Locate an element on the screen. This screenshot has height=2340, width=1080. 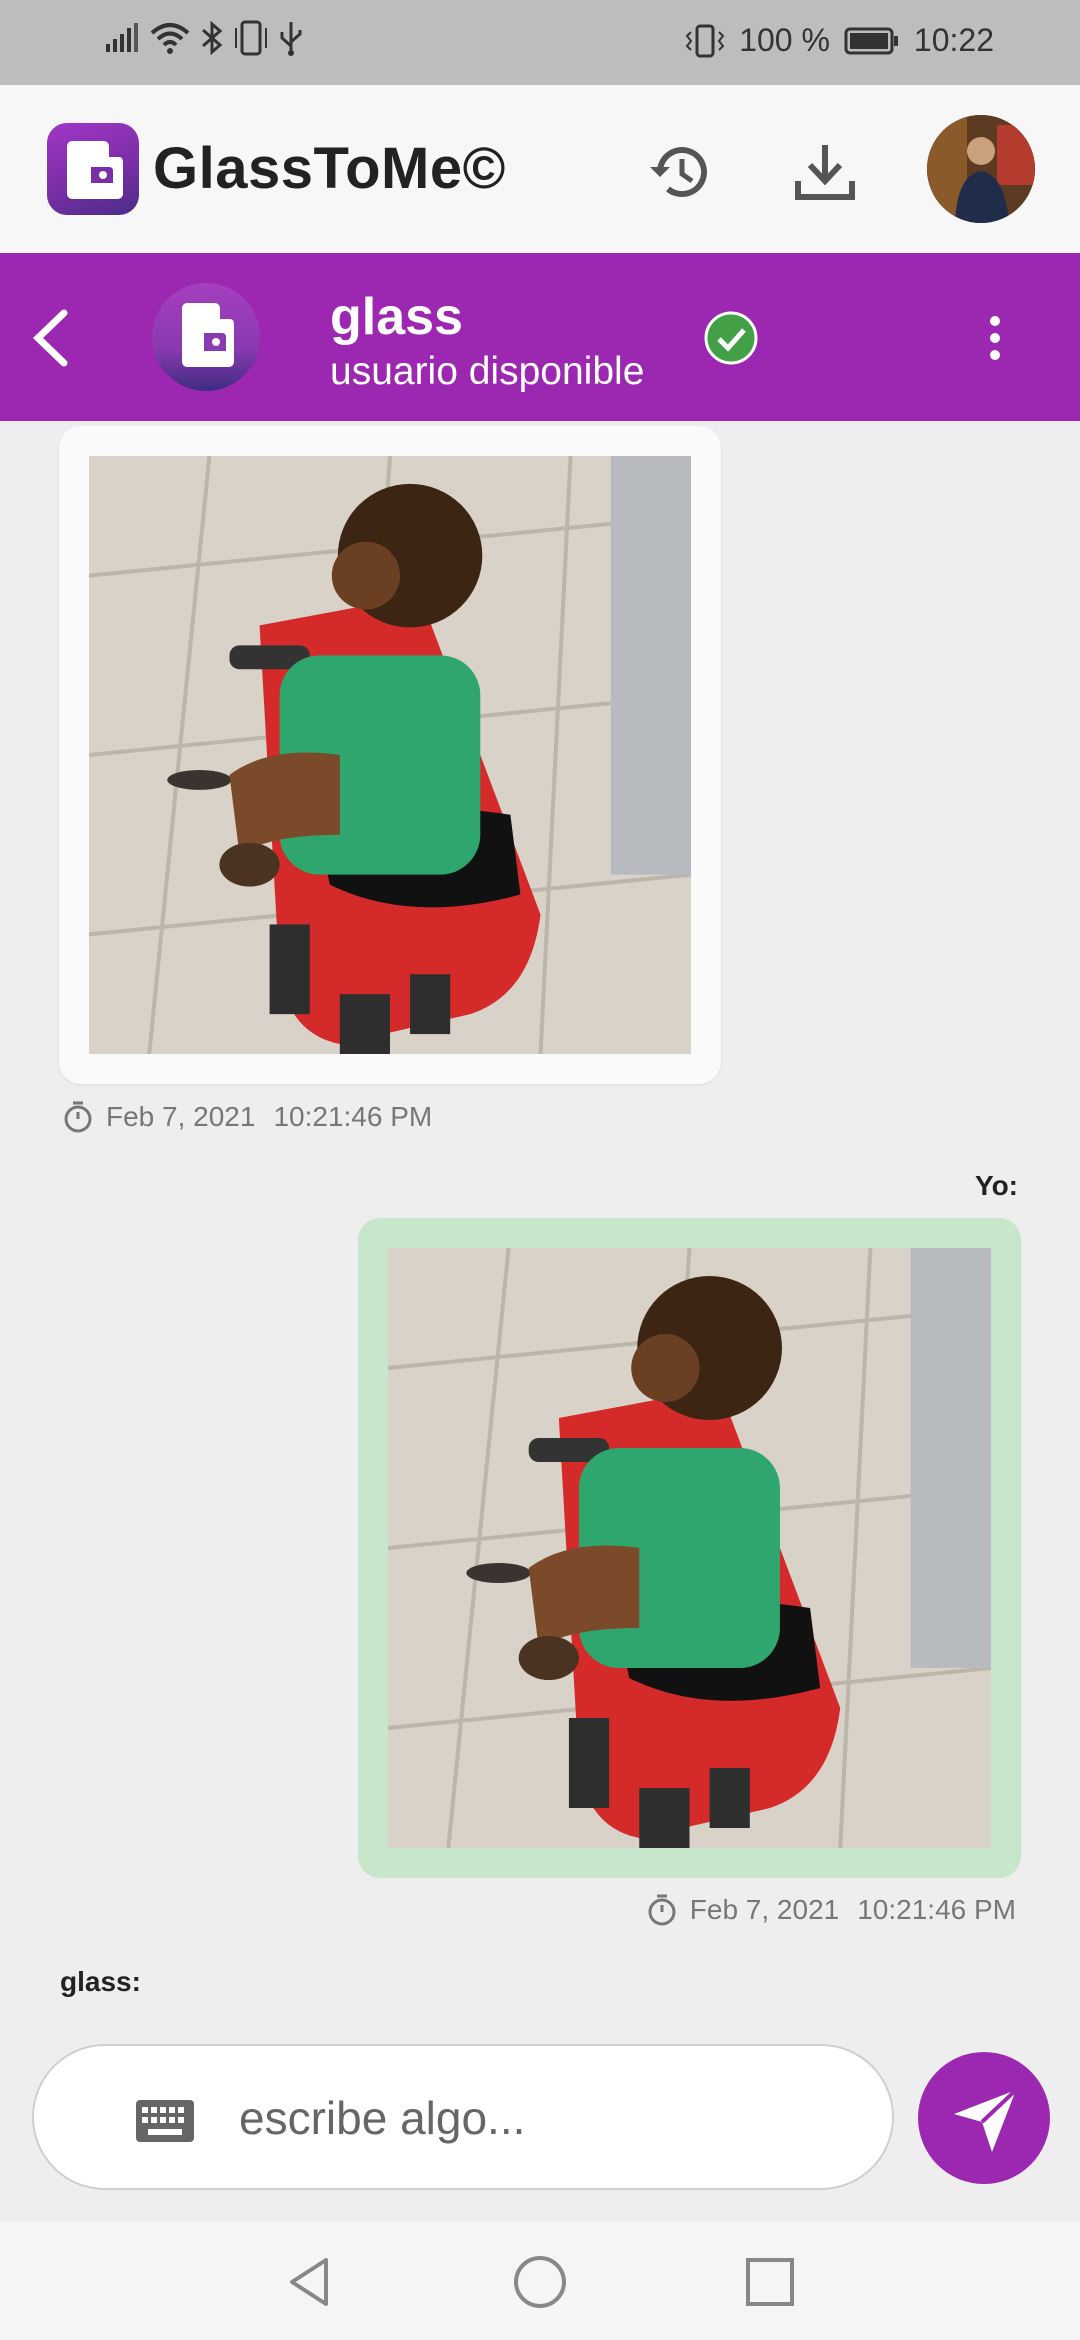
sender-label: glass: is located at coordinates (100, 1981).